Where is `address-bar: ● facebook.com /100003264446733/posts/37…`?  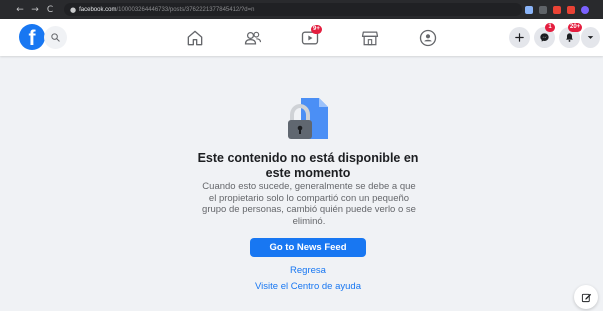 address-bar: ● facebook.com /100003264446733/posts/37… is located at coordinates (293, 9).